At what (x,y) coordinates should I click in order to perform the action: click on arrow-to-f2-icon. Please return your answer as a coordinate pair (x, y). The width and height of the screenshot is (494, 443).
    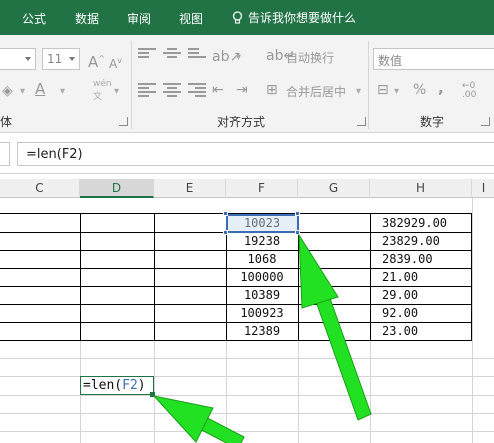
    Looking at the image, I should click on (335, 327).